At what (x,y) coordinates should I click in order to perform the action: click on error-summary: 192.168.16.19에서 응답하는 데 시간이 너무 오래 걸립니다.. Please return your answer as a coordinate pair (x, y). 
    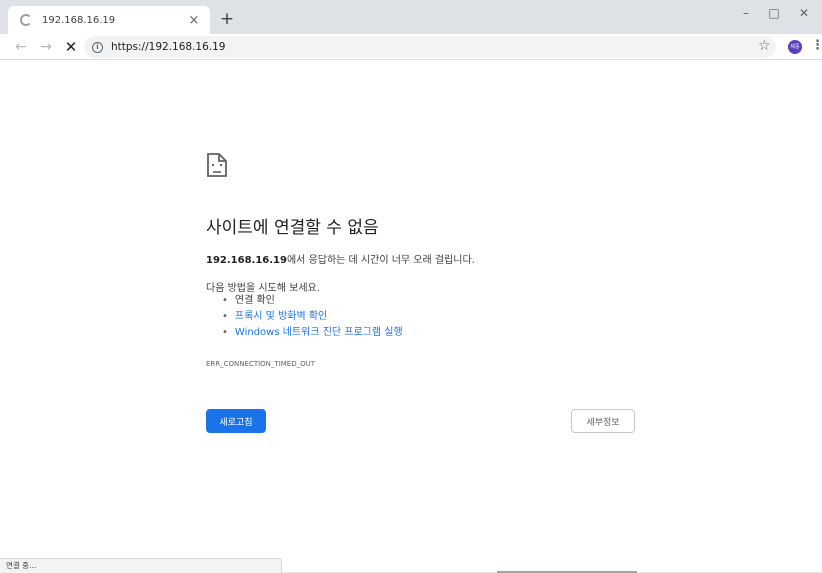
    Looking at the image, I should click on (340, 258).